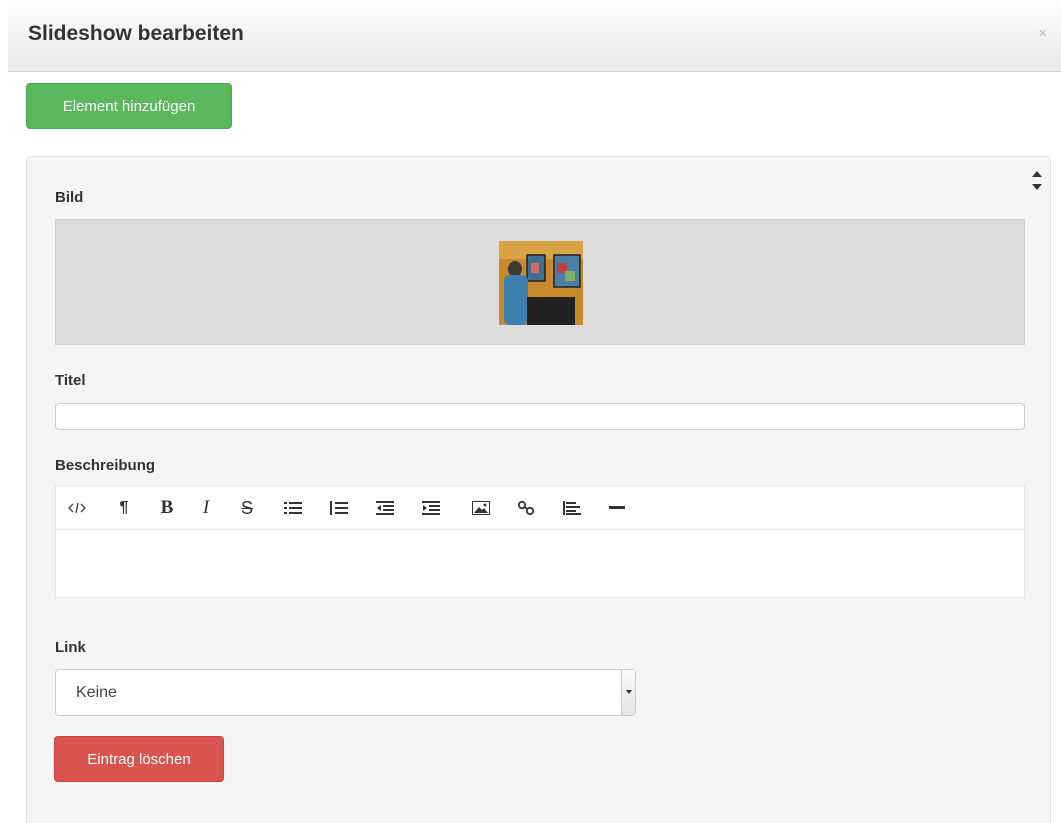  Describe the element at coordinates (105, 465) in the screenshot. I see `description-label: Beschreibung` at that location.